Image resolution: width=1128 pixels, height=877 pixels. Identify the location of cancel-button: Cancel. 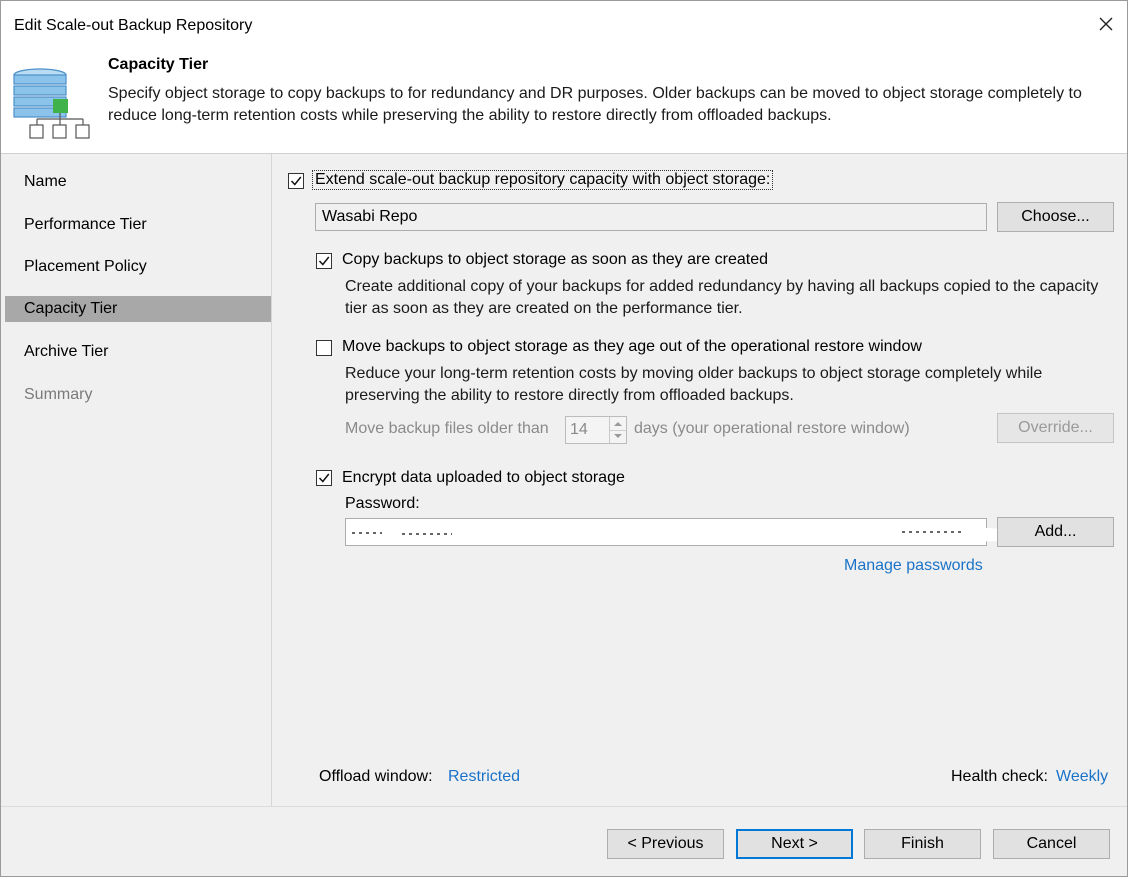
(1051, 844).